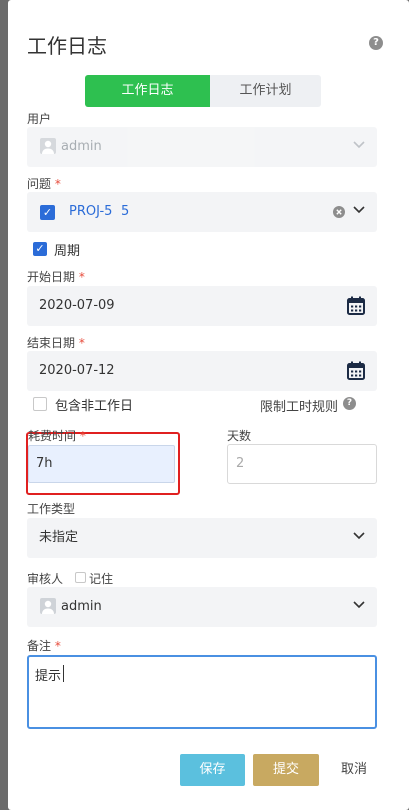 The width and height of the screenshot is (409, 810). Describe the element at coordinates (77, 370) in the screenshot. I see `end-date-value: 2020-07-12` at that location.